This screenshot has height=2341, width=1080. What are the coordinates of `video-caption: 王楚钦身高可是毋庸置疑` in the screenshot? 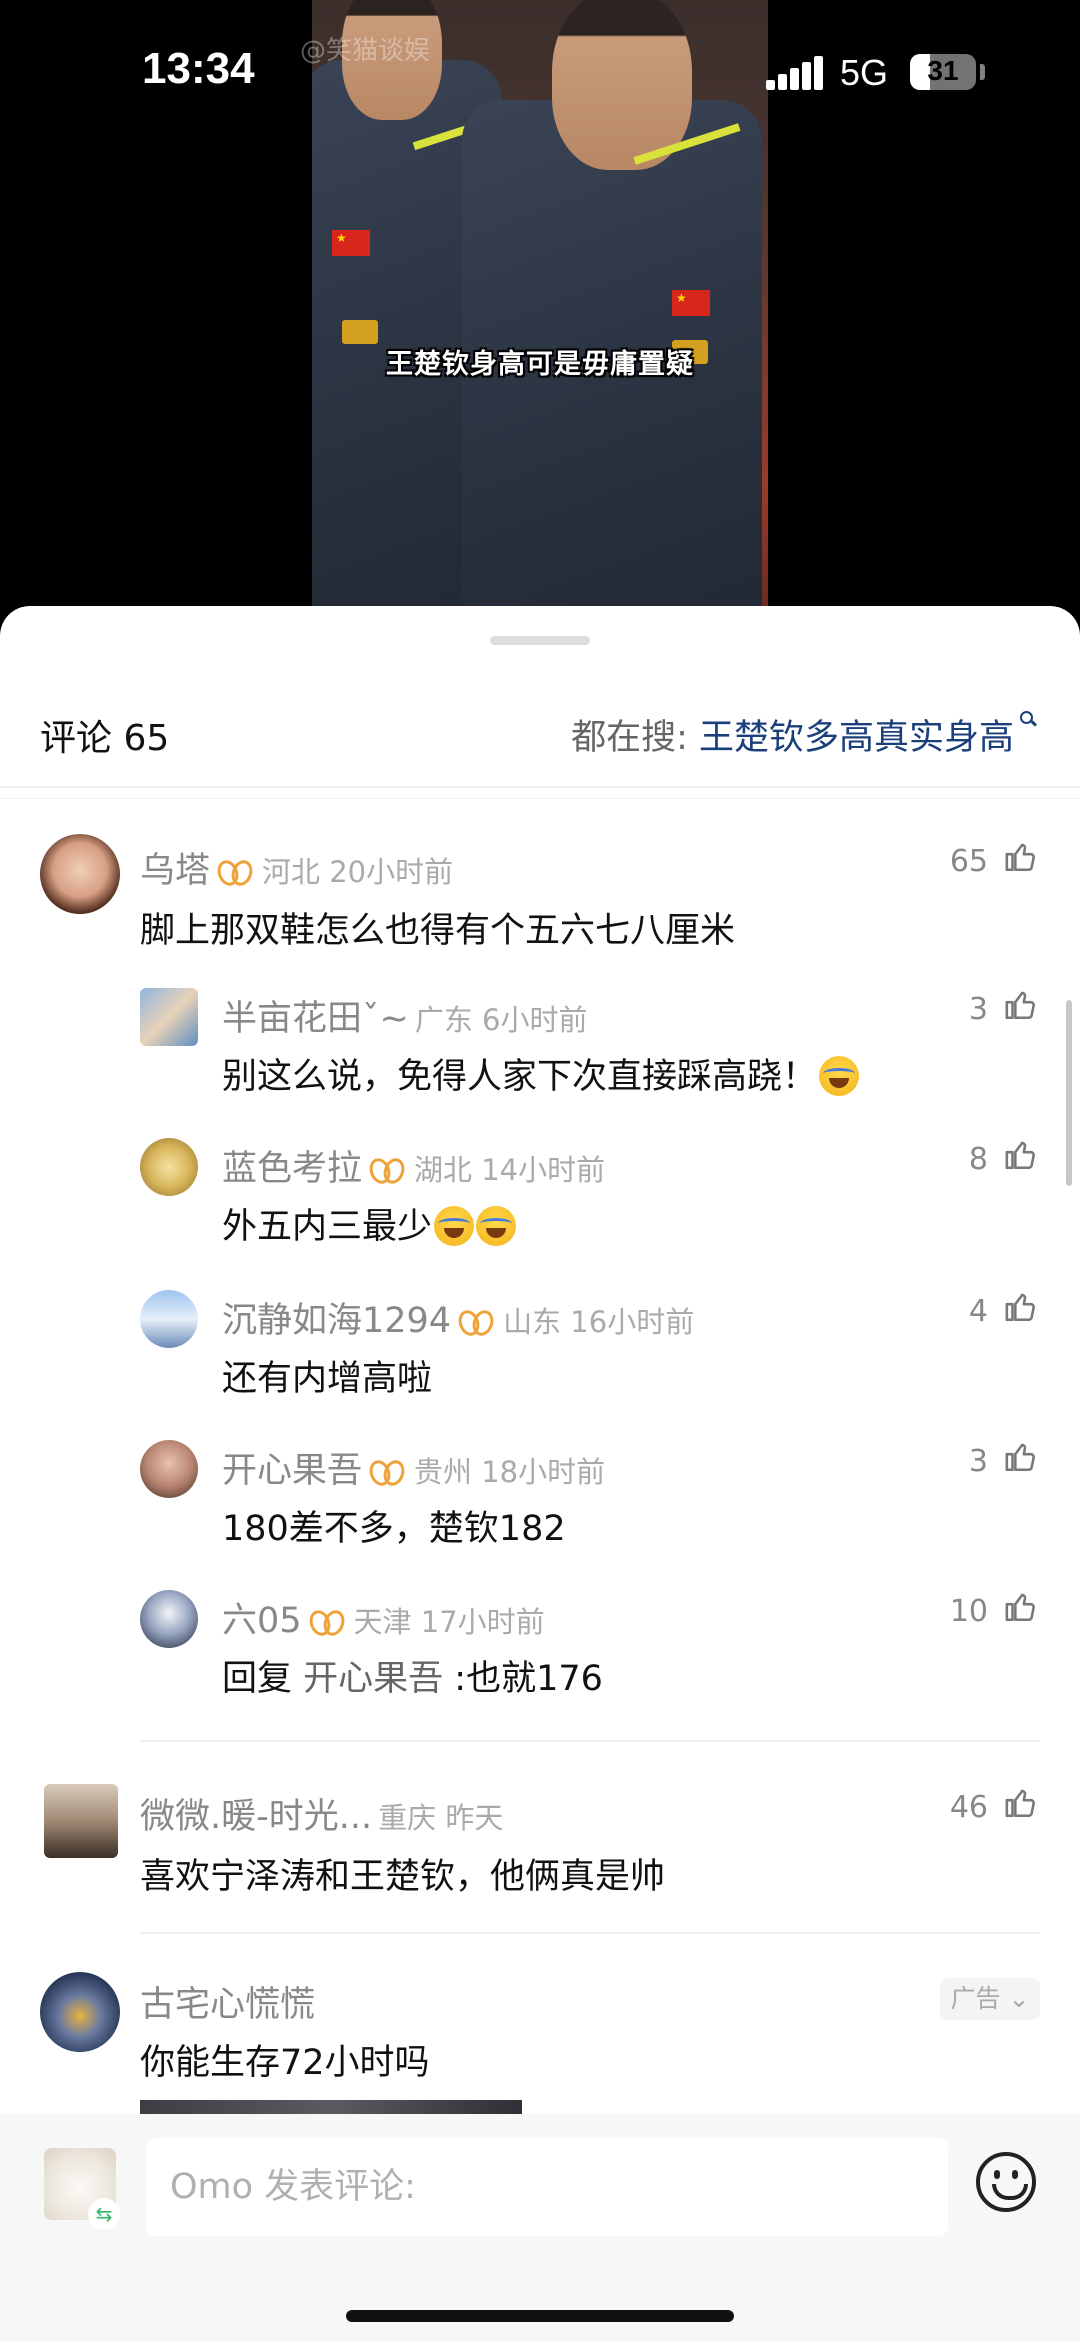 It's located at (540, 364).